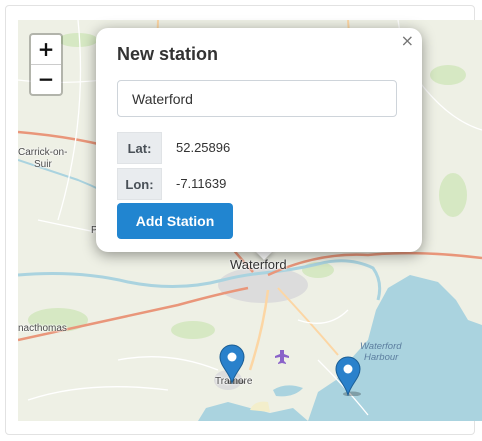 The width and height of the screenshot is (482, 441). Describe the element at coordinates (43, 152) in the screenshot. I see `place-label-carrick-line1: Carrick-on-` at that location.